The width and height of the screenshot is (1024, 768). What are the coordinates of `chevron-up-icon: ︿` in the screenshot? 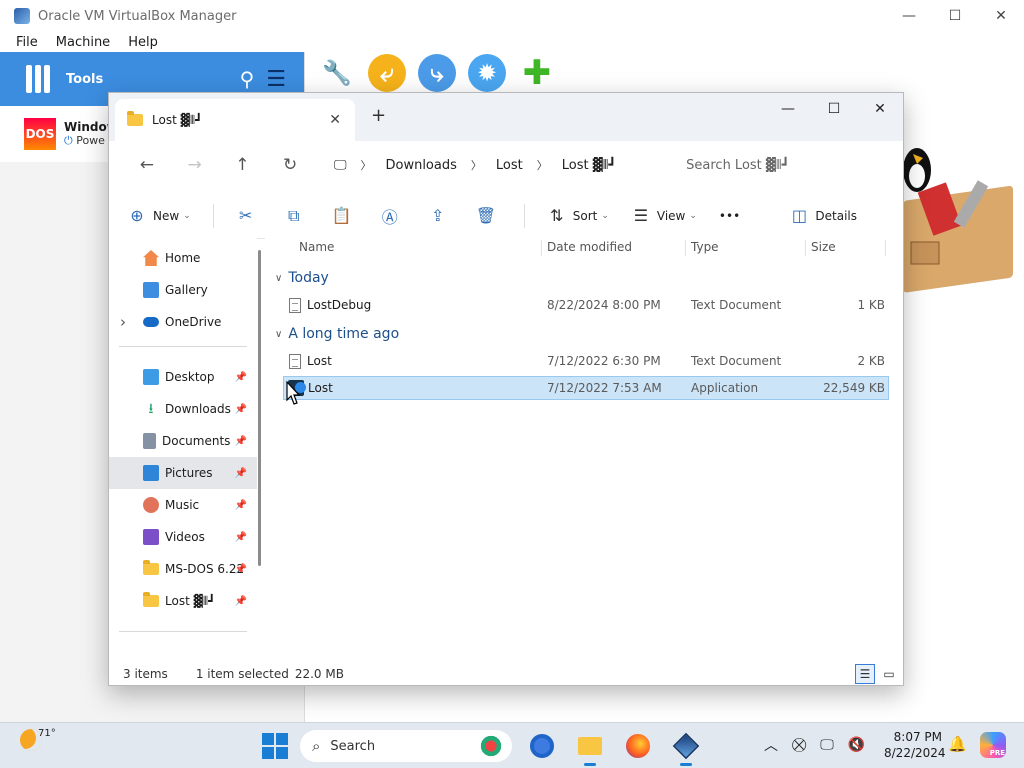 It's located at (771, 745).